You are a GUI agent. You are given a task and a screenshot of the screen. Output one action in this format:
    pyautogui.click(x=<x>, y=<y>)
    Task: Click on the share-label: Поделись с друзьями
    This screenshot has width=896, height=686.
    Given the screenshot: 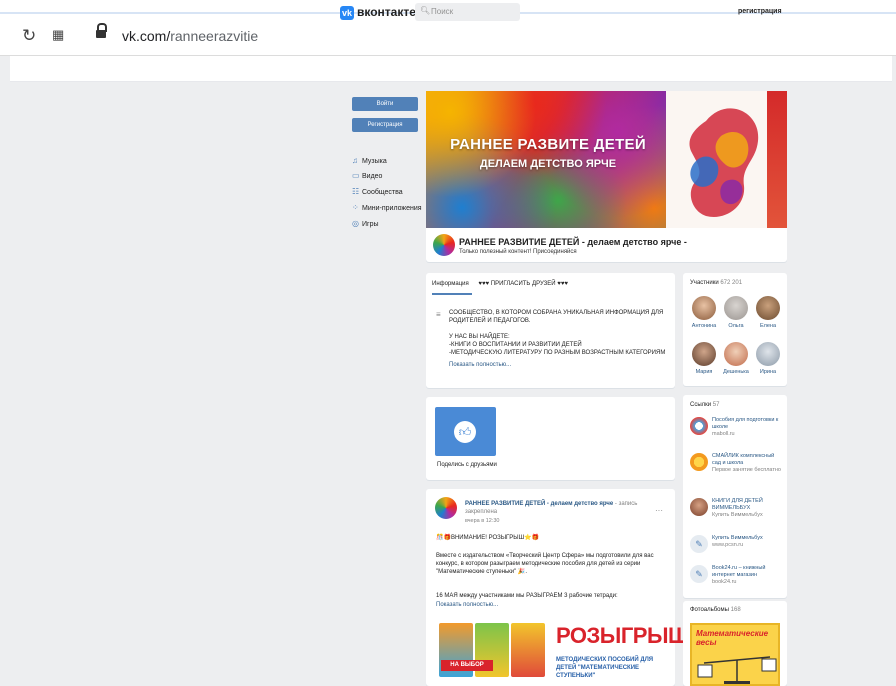 What is the action you would take?
    pyautogui.click(x=467, y=465)
    